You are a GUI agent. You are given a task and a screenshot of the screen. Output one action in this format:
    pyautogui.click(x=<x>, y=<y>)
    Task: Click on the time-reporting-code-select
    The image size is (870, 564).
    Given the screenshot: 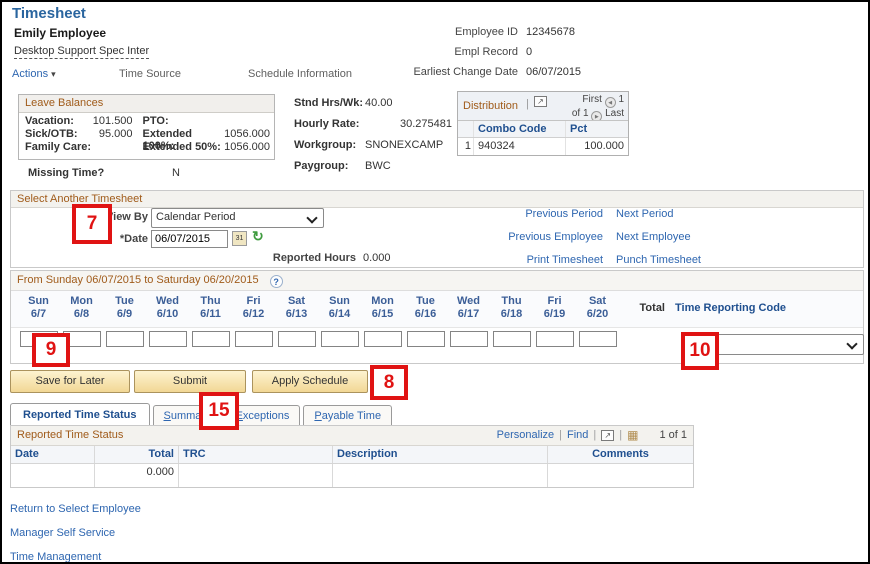 What is the action you would take?
    pyautogui.click(x=783, y=344)
    